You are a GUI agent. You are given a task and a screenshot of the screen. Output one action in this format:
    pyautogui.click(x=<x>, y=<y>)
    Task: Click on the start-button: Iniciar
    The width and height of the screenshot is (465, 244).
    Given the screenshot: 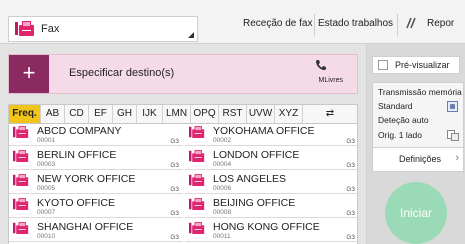 What is the action you would take?
    pyautogui.click(x=416, y=213)
    